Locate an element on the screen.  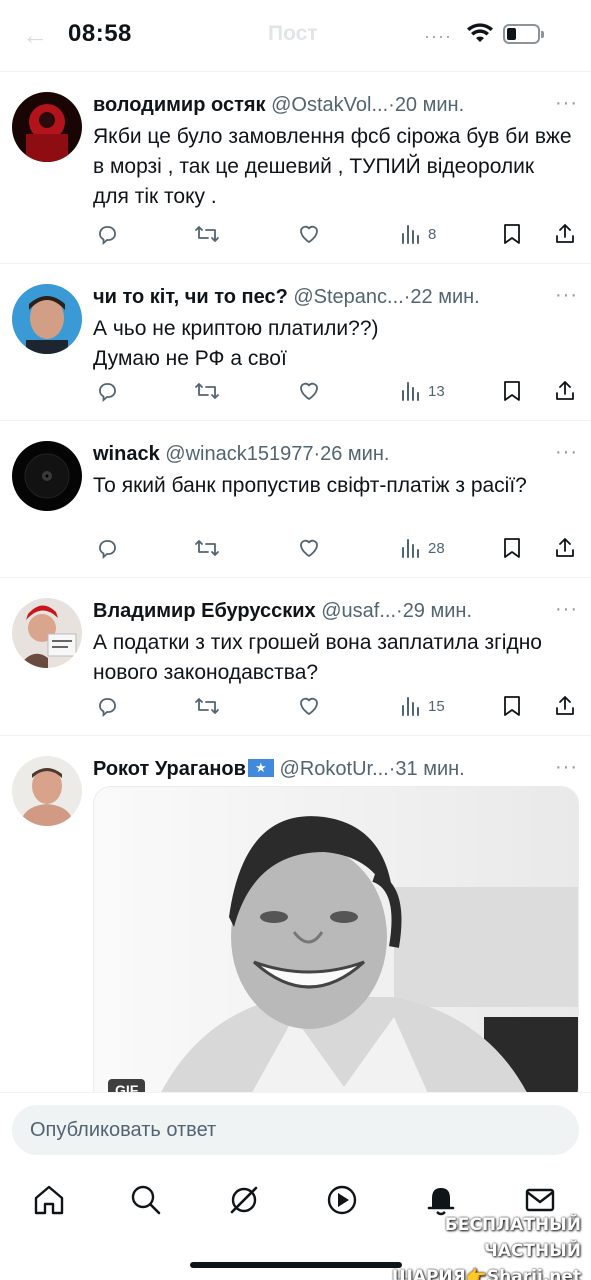
tweet-actions: 28 is located at coordinates (338, 548).